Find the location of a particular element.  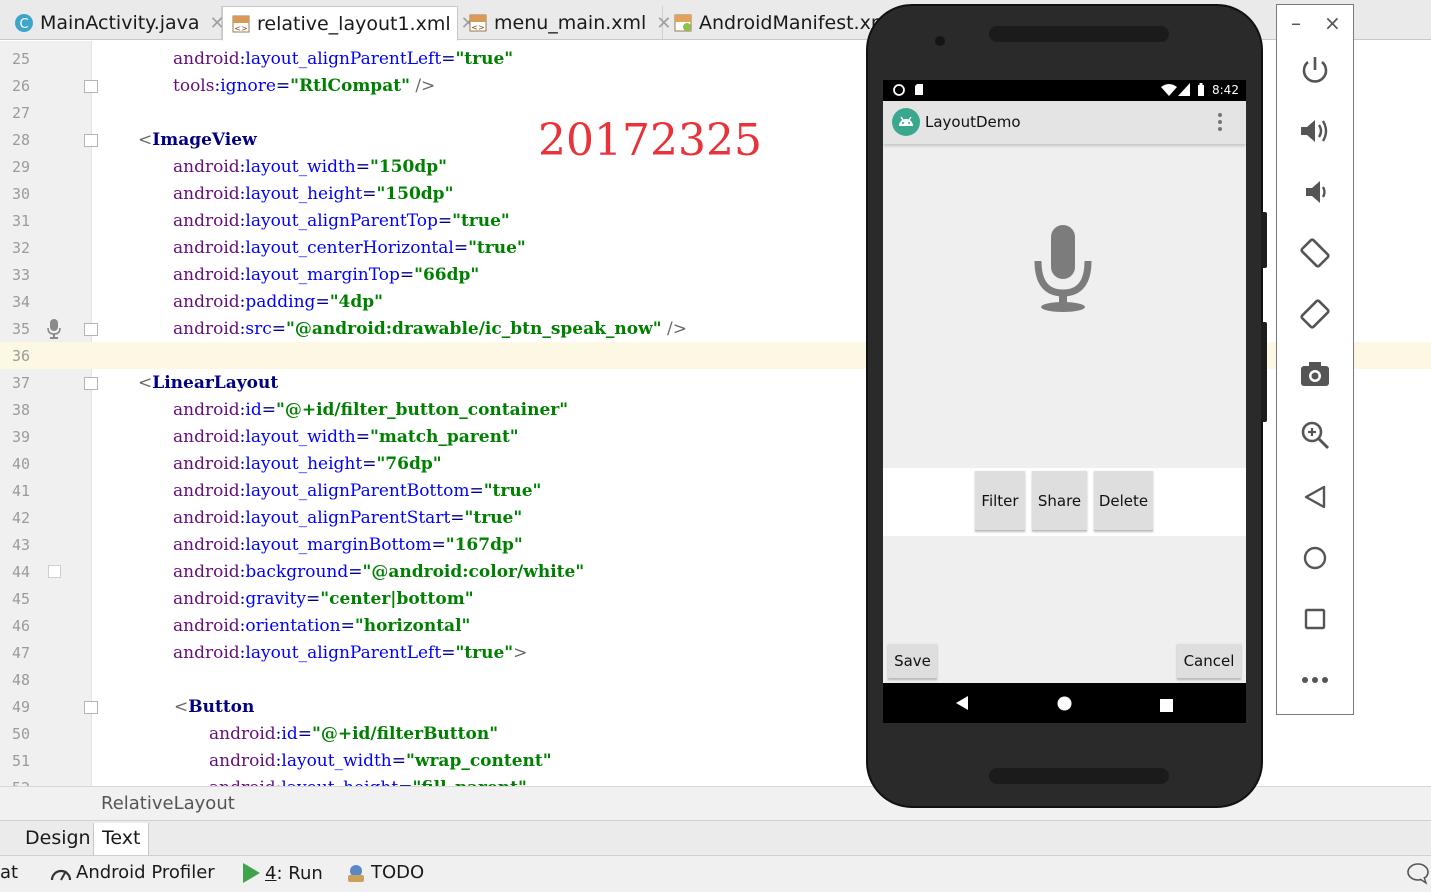

close-panel-button: × is located at coordinates (1332, 23).